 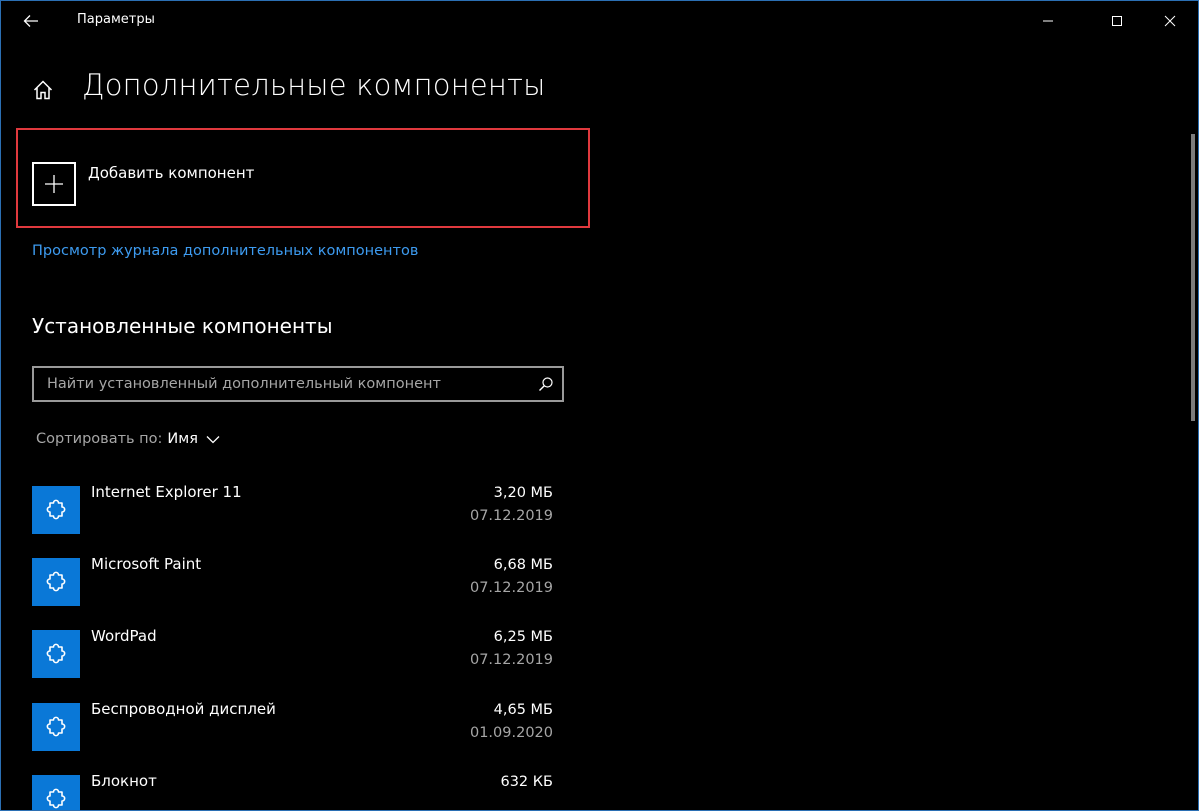 What do you see at coordinates (546, 384) in the screenshot?
I see `search-icon` at bounding box center [546, 384].